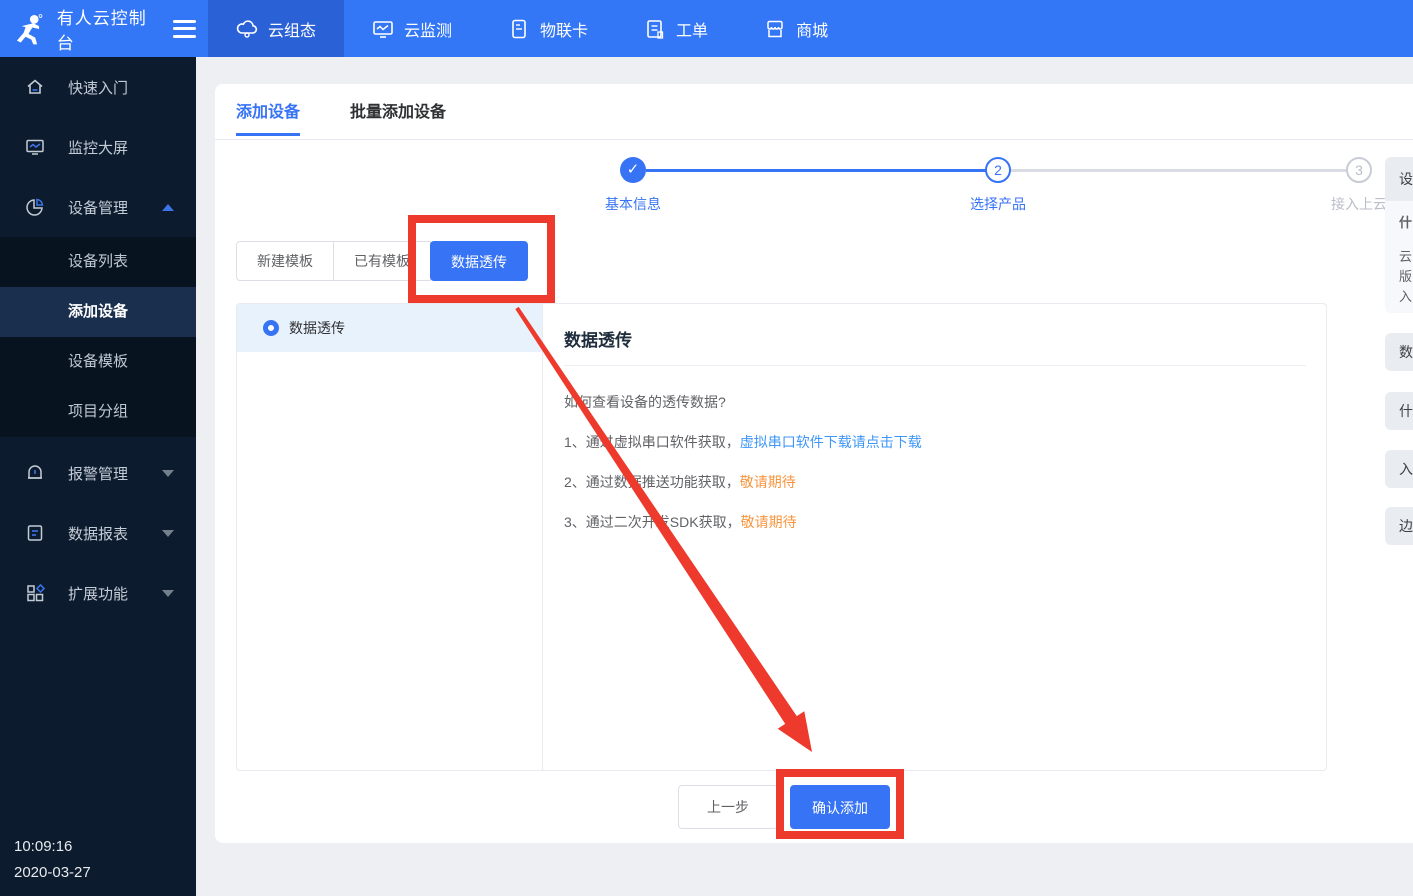  Describe the element at coordinates (98, 312) in the screenshot. I see `submenu-item-add-device: 添加设备` at that location.